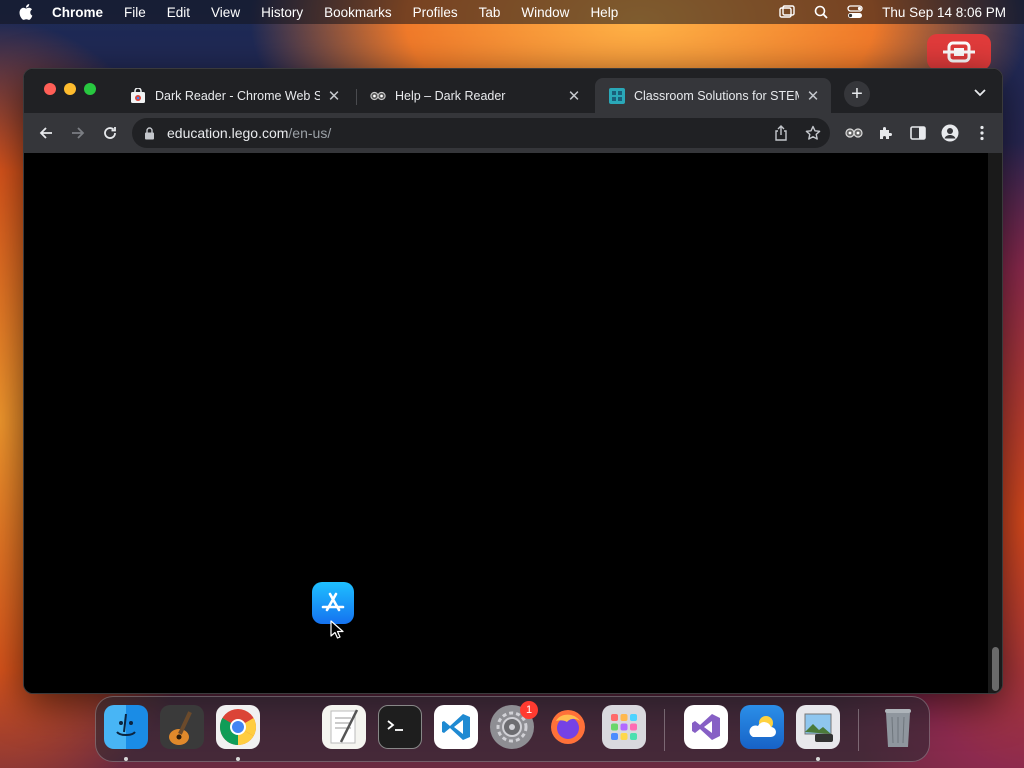 Image resolution: width=1024 pixels, height=768 pixels. Describe the element at coordinates (237, 95) in the screenshot. I see `tab-title: Dark Reader - Chrome Web Store` at that location.